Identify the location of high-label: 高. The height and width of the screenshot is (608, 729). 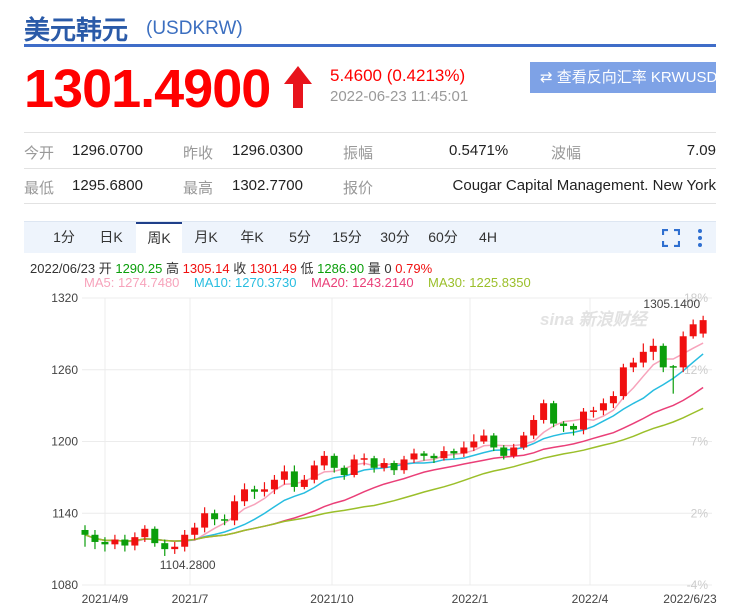
(172, 268).